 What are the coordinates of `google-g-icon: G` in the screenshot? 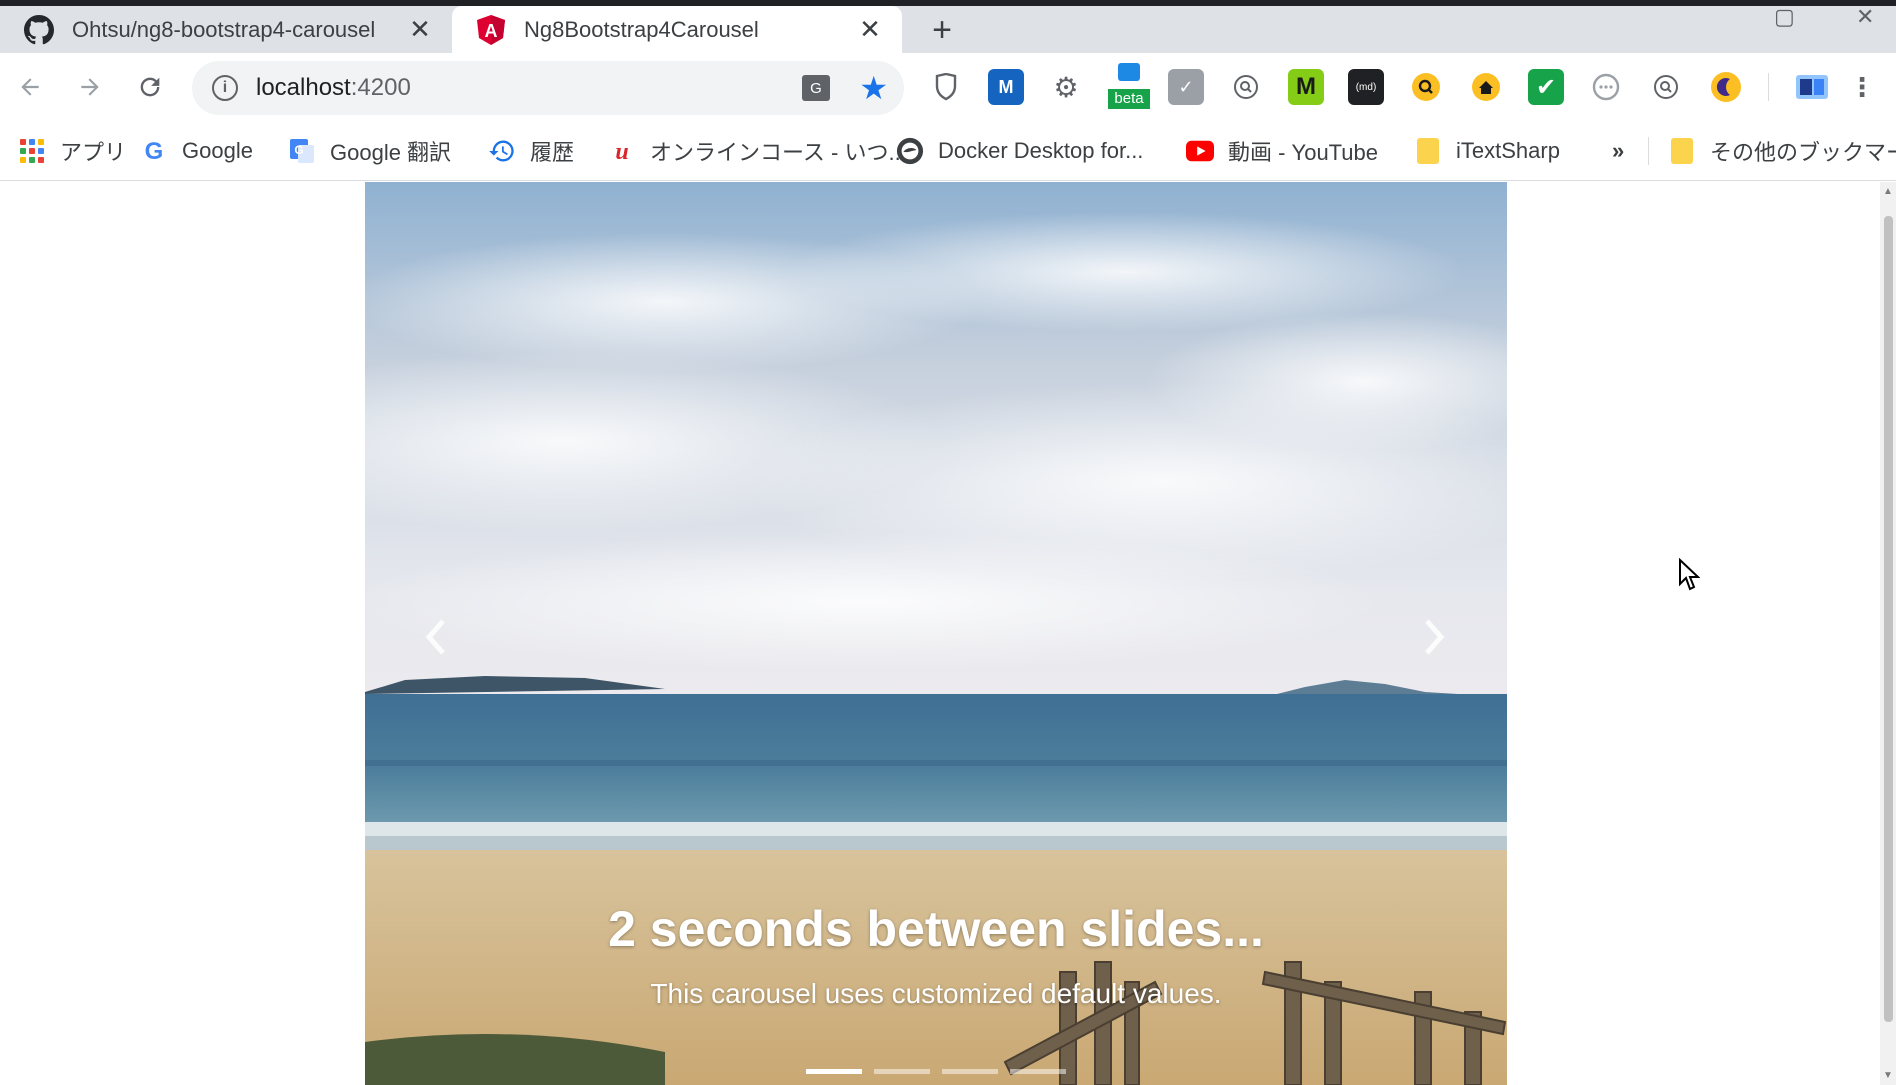 It's located at (154, 151).